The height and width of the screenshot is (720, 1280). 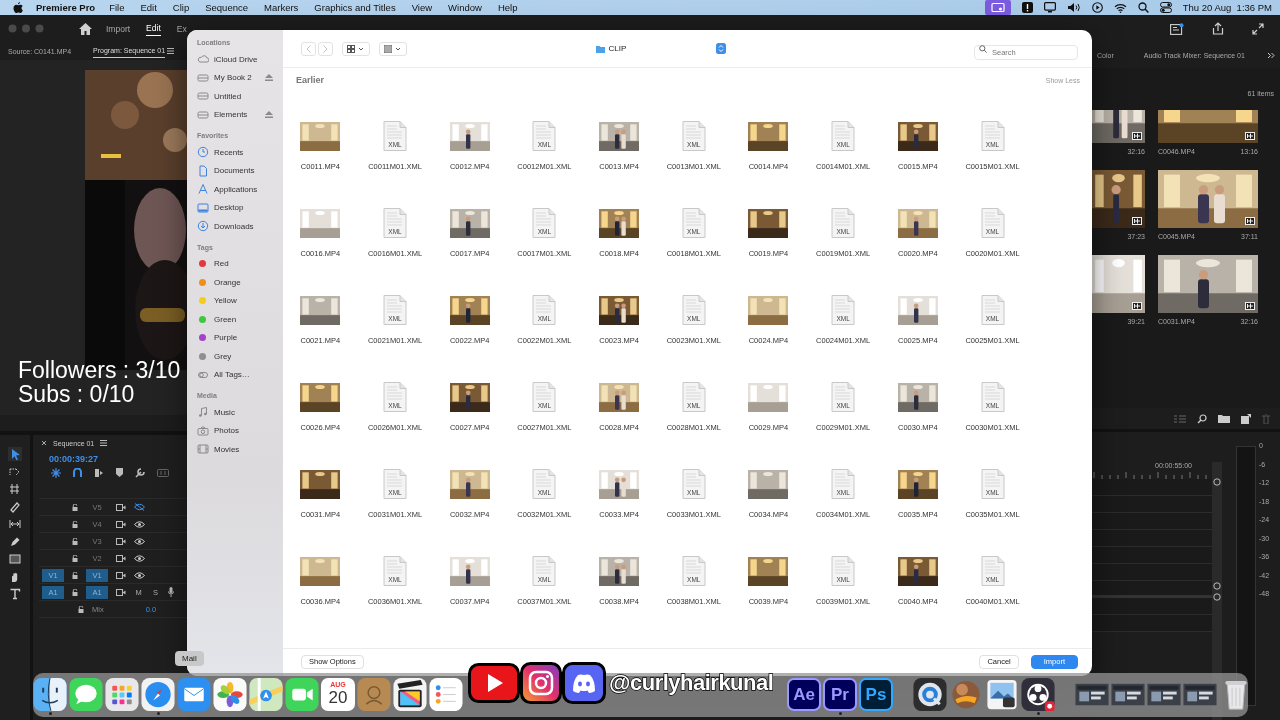 I want to click on apple-menu-icon, so click(x=18, y=7).